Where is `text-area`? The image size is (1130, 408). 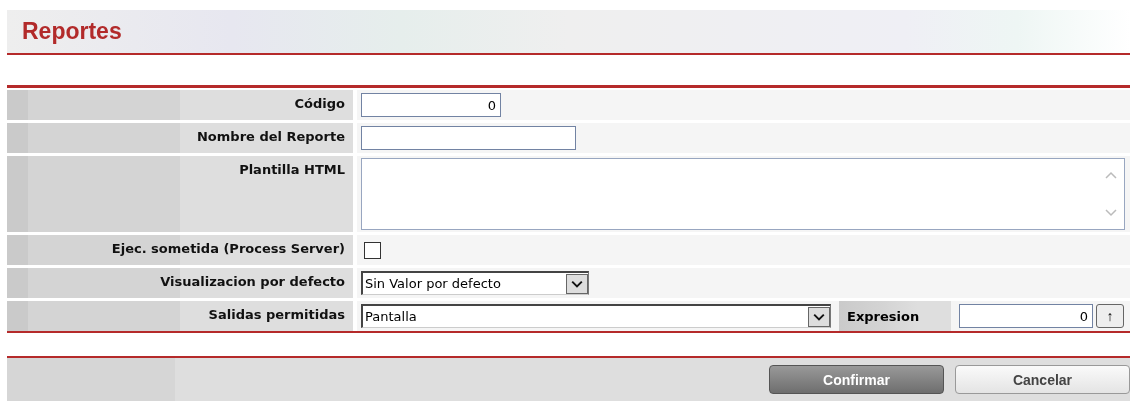
text-area is located at coordinates (743, 194).